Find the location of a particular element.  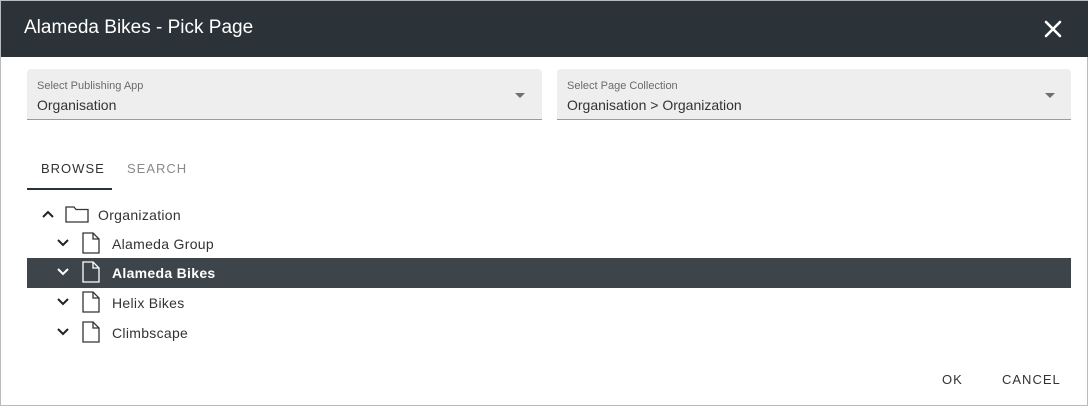

tree-item-label: Climbscape is located at coordinates (150, 333).